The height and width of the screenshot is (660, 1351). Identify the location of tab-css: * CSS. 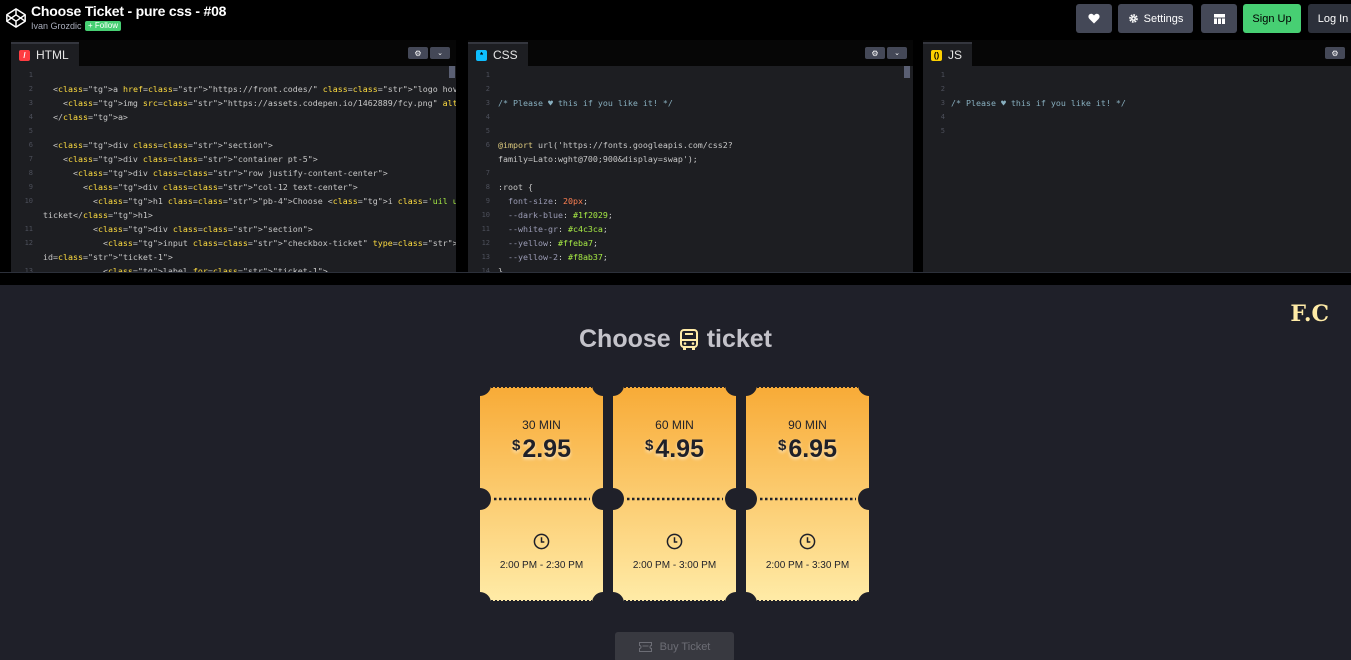
(498, 54).